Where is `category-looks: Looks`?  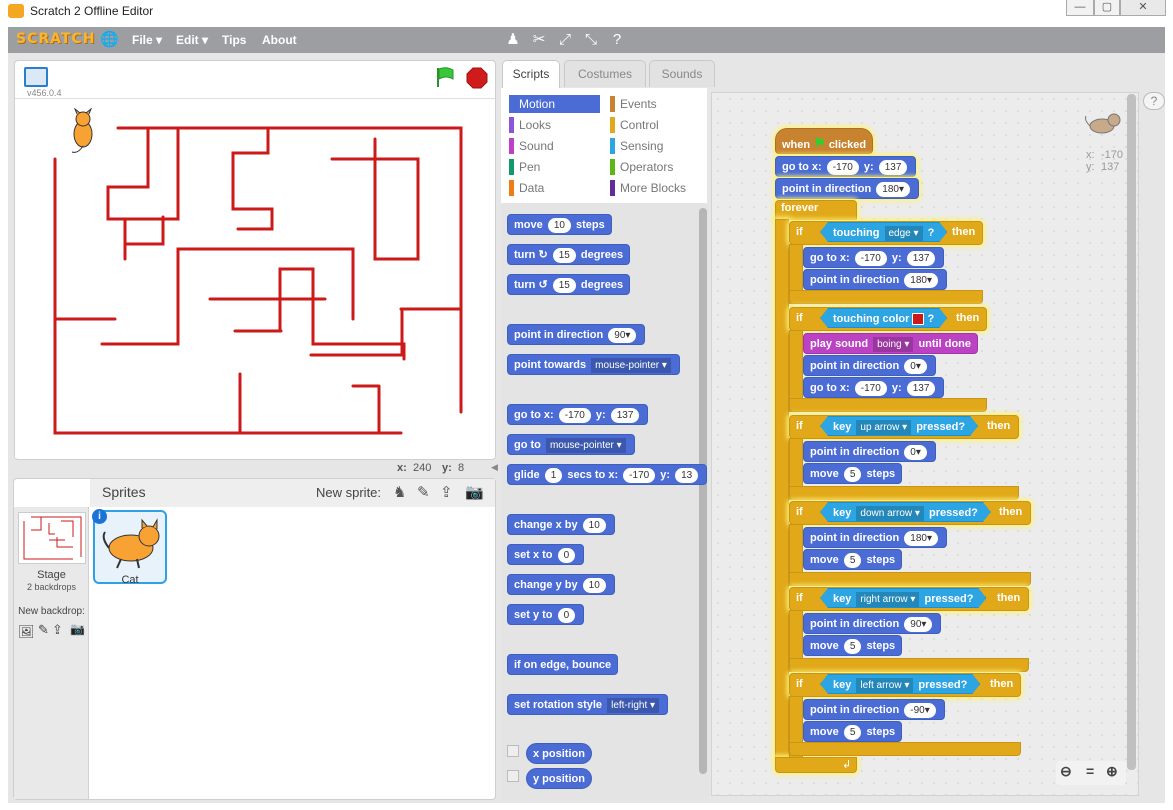
category-looks: Looks is located at coordinates (554, 125).